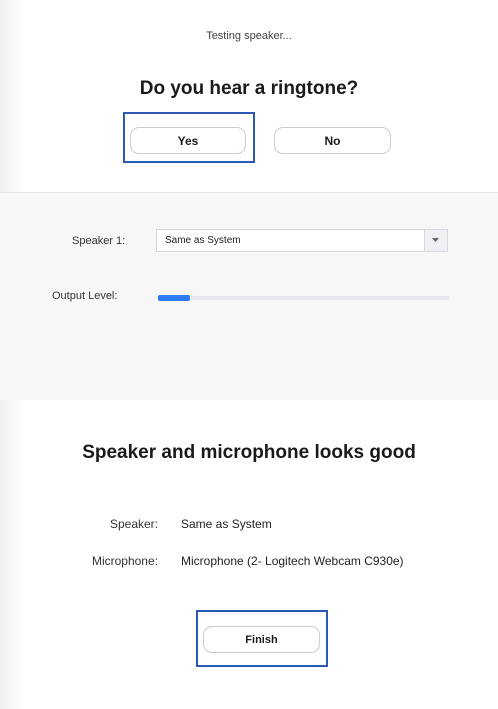 The width and height of the screenshot is (498, 709). I want to click on output-level-fill, so click(174, 298).